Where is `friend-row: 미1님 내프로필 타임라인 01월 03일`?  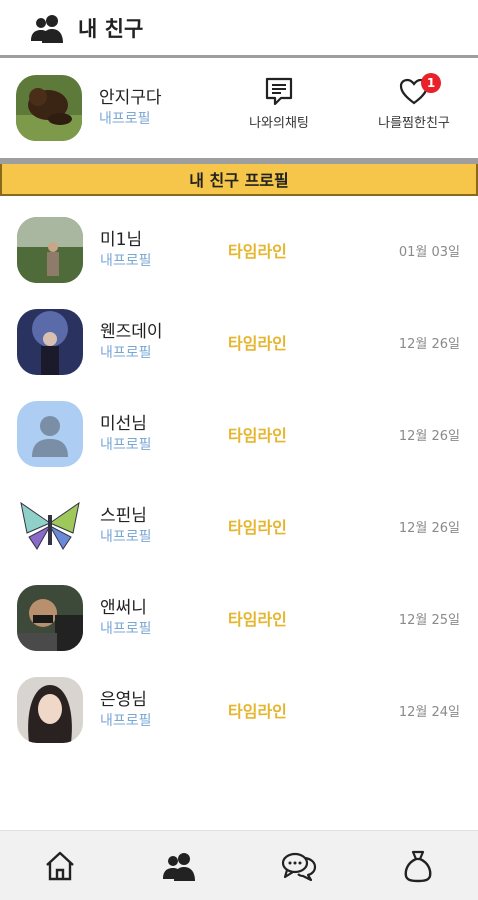 friend-row: 미1님 내프로필 타임라인 01월 03일 is located at coordinates (239, 250).